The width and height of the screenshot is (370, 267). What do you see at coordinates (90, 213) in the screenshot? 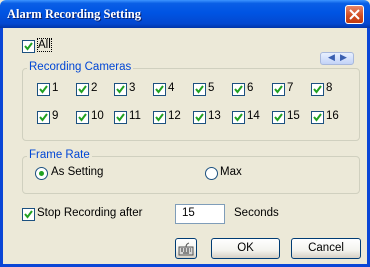
I see `stop-recording-label: Stop Recording after` at bounding box center [90, 213].